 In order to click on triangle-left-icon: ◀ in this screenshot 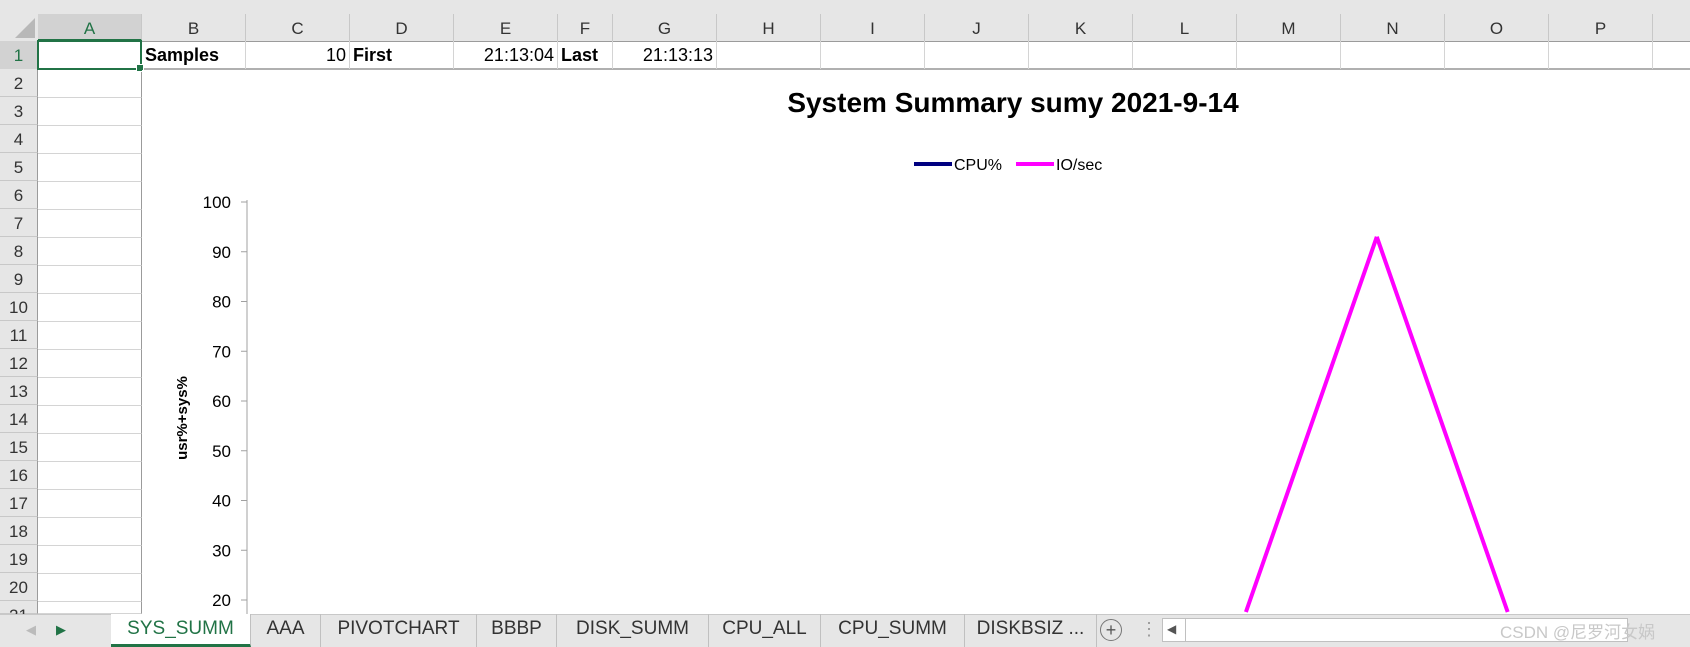, I will do `click(31, 630)`.